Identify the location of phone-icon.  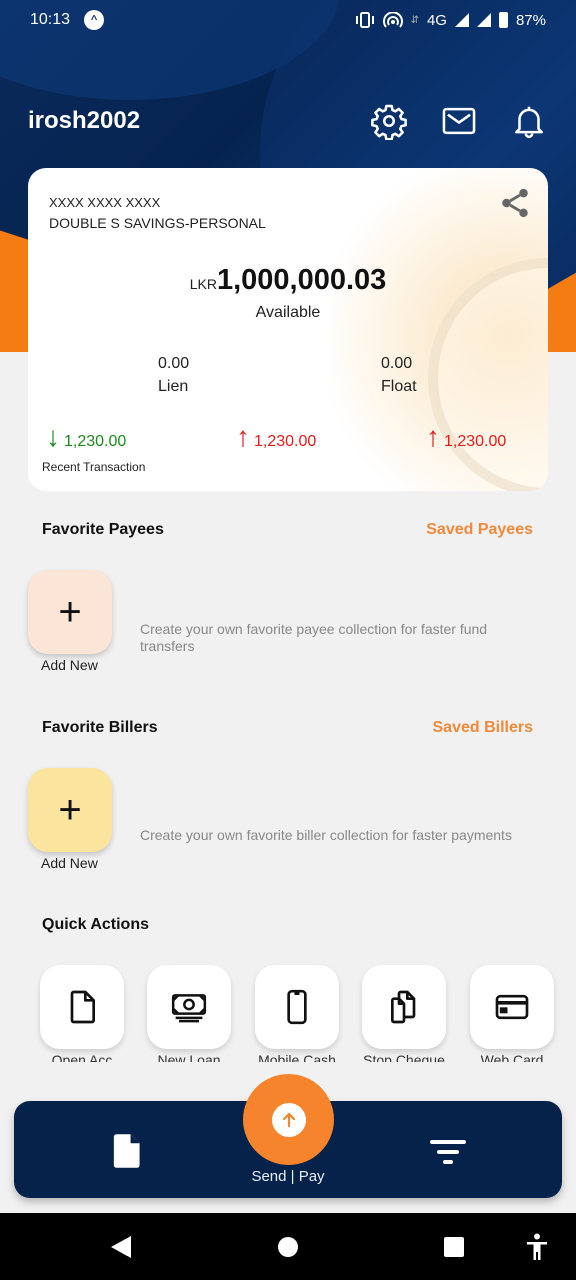
(297, 1007).